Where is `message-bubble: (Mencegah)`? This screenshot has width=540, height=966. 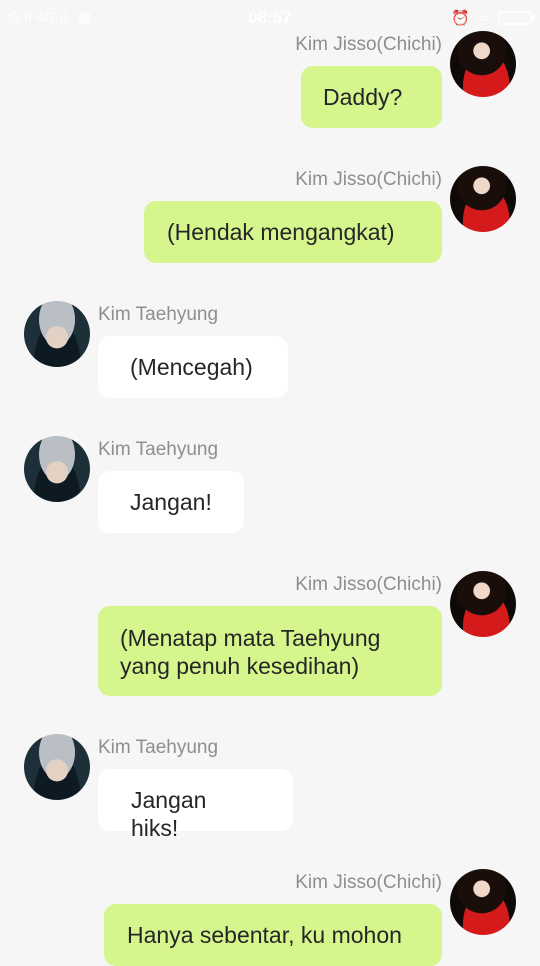
message-bubble: (Mencegah) is located at coordinates (193, 367).